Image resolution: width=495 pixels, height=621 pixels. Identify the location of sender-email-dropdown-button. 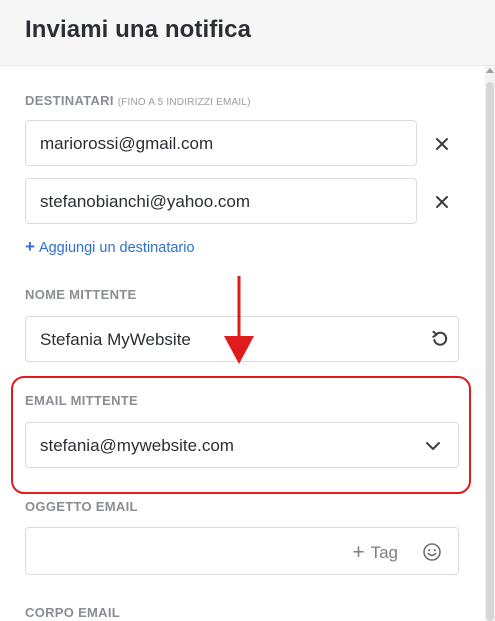
(433, 448).